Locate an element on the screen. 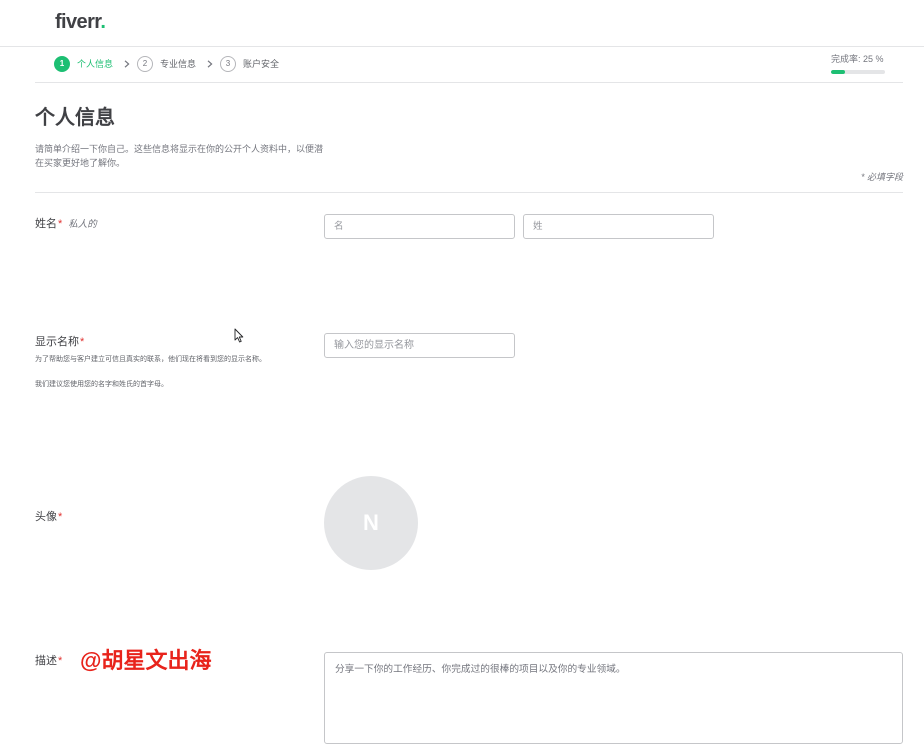 This screenshot has width=924, height=751. mouse-cursor-icon is located at coordinates (239, 335).